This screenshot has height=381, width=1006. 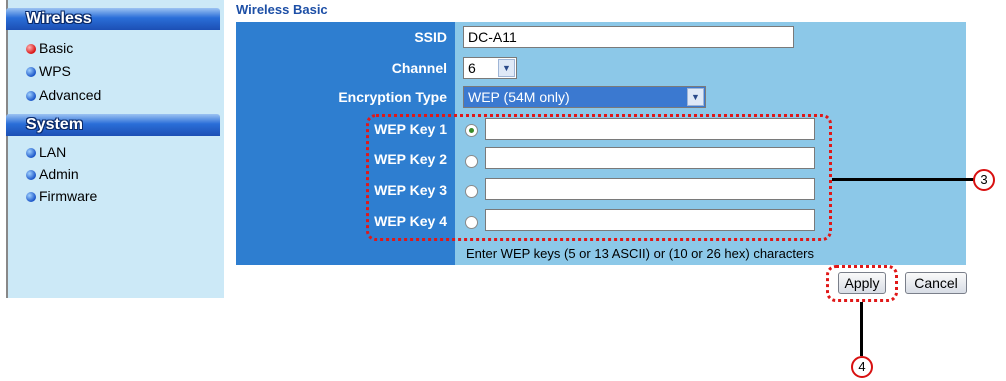 What do you see at coordinates (59, 174) in the screenshot?
I see `sidebar-item-label: Admin` at bounding box center [59, 174].